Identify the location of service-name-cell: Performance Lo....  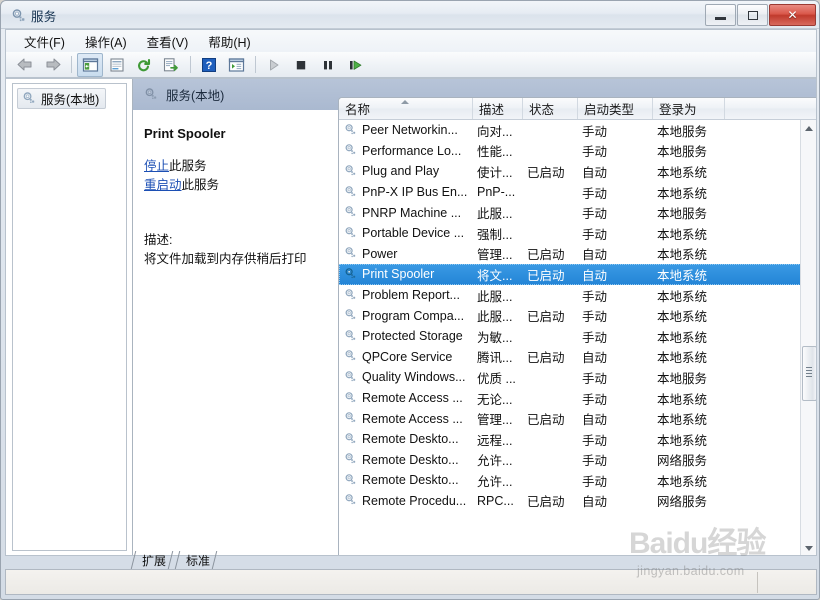
(402, 150).